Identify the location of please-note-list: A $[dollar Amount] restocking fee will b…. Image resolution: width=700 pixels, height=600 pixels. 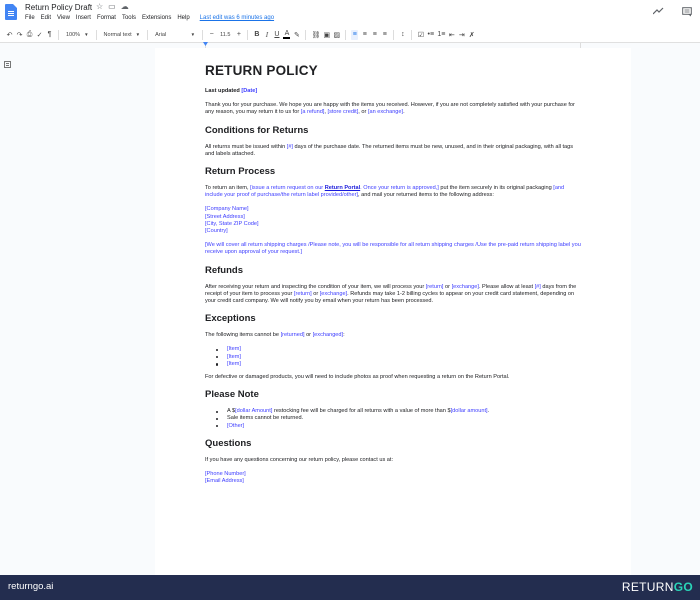
(398, 419).